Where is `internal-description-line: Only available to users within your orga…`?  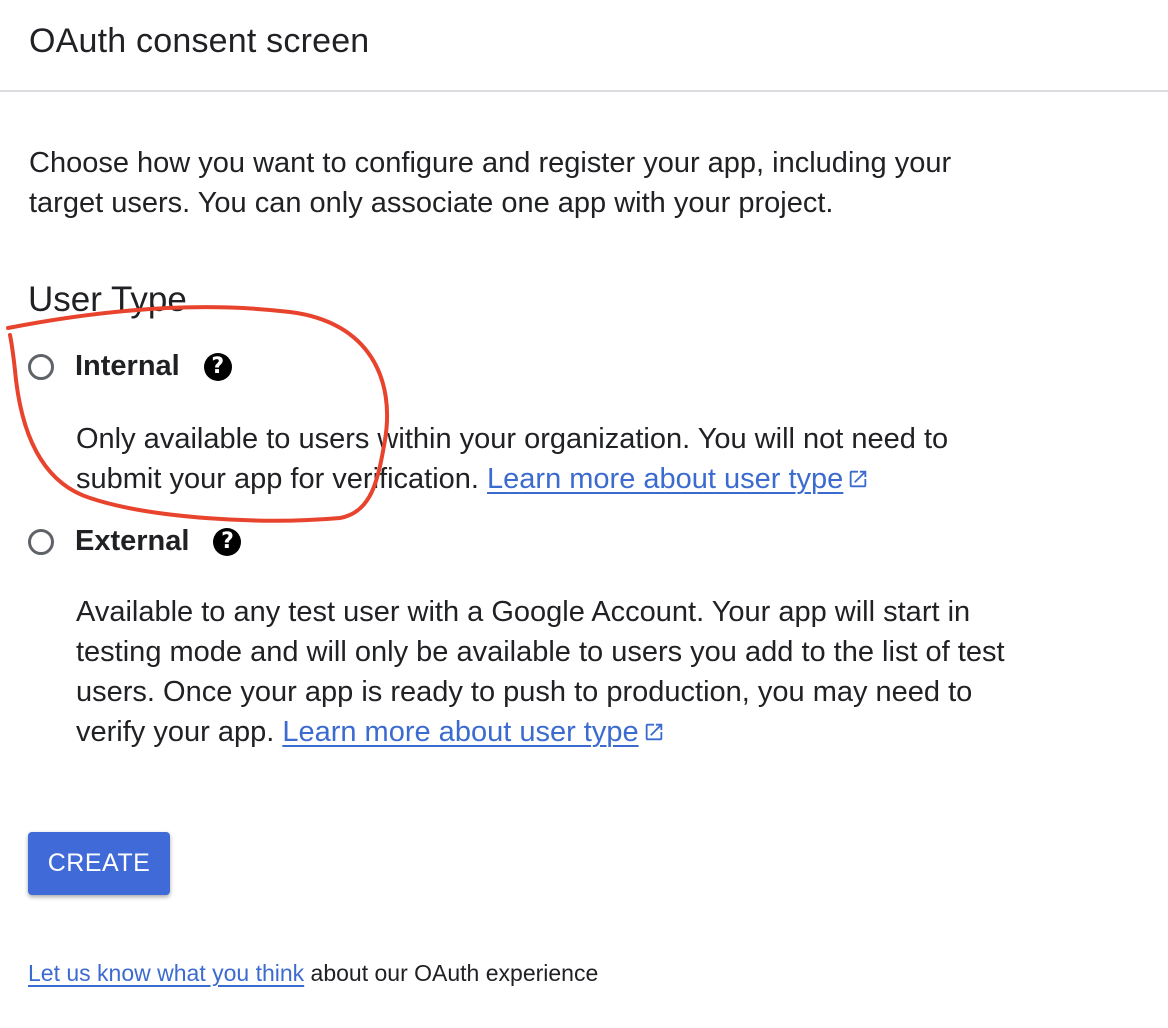 internal-description-line: Only available to users within your orga… is located at coordinates (512, 439).